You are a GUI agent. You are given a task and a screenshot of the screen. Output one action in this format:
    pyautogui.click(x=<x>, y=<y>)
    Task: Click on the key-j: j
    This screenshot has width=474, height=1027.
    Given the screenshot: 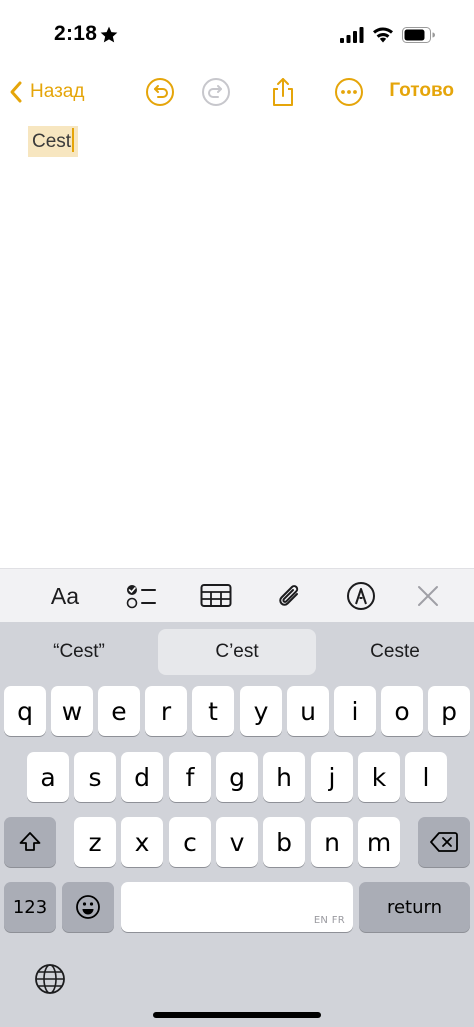 What is the action you would take?
    pyautogui.click(x=332, y=777)
    